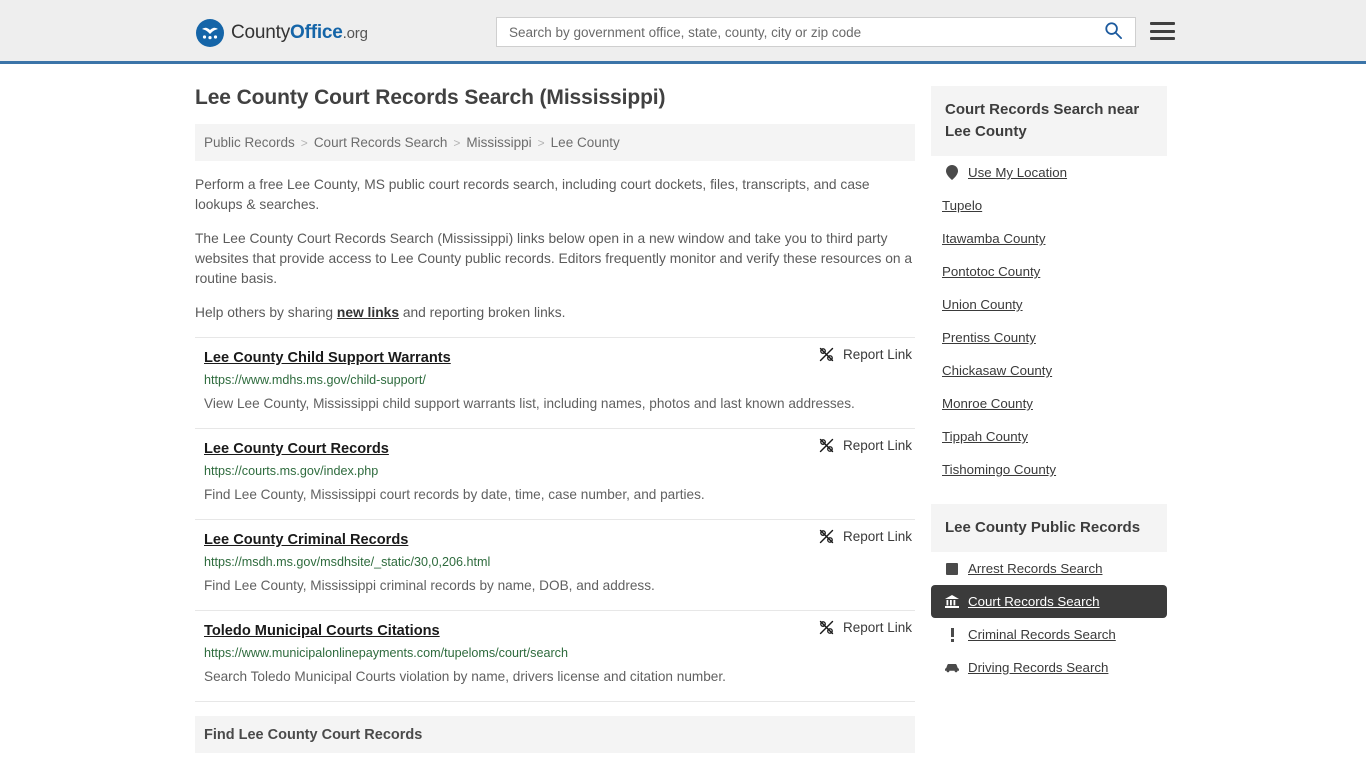  What do you see at coordinates (1017, 172) in the screenshot?
I see `sidebar-nearby-link: Use My Location` at bounding box center [1017, 172].